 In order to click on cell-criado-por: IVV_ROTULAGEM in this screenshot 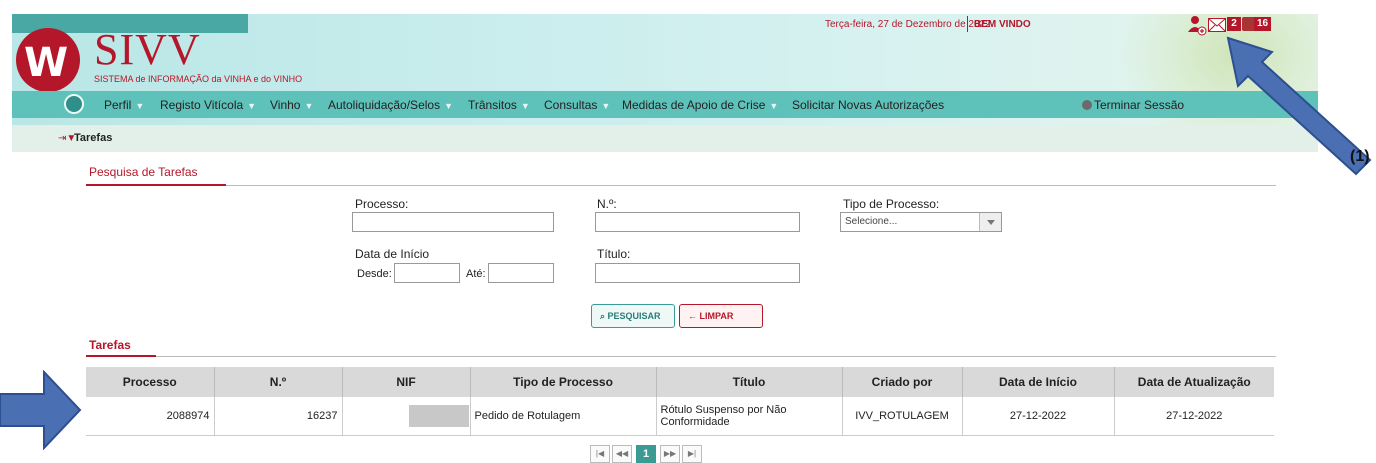, I will do `click(902, 416)`.